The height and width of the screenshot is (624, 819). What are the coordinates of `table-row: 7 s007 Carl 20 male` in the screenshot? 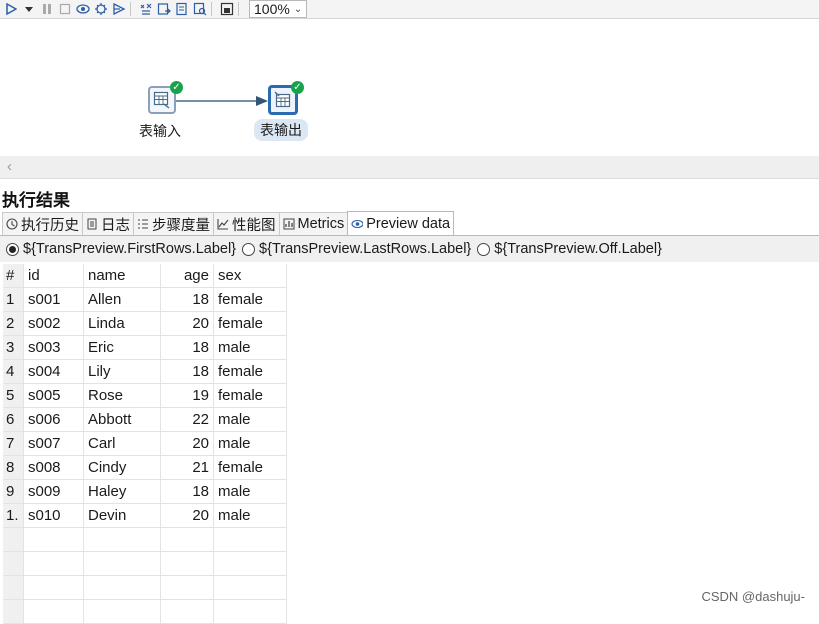 It's located at (145, 443).